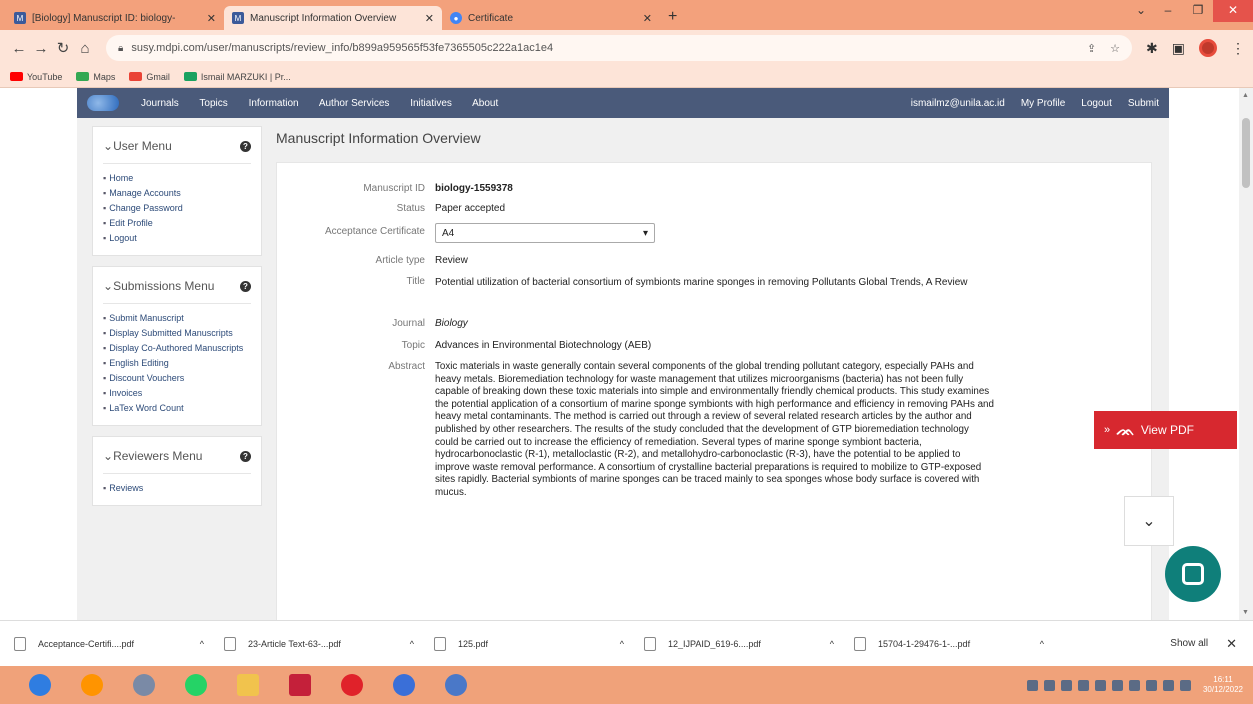 The height and width of the screenshot is (704, 1253). Describe the element at coordinates (1152, 48) in the screenshot. I see `extensions-icon: ✱` at that location.